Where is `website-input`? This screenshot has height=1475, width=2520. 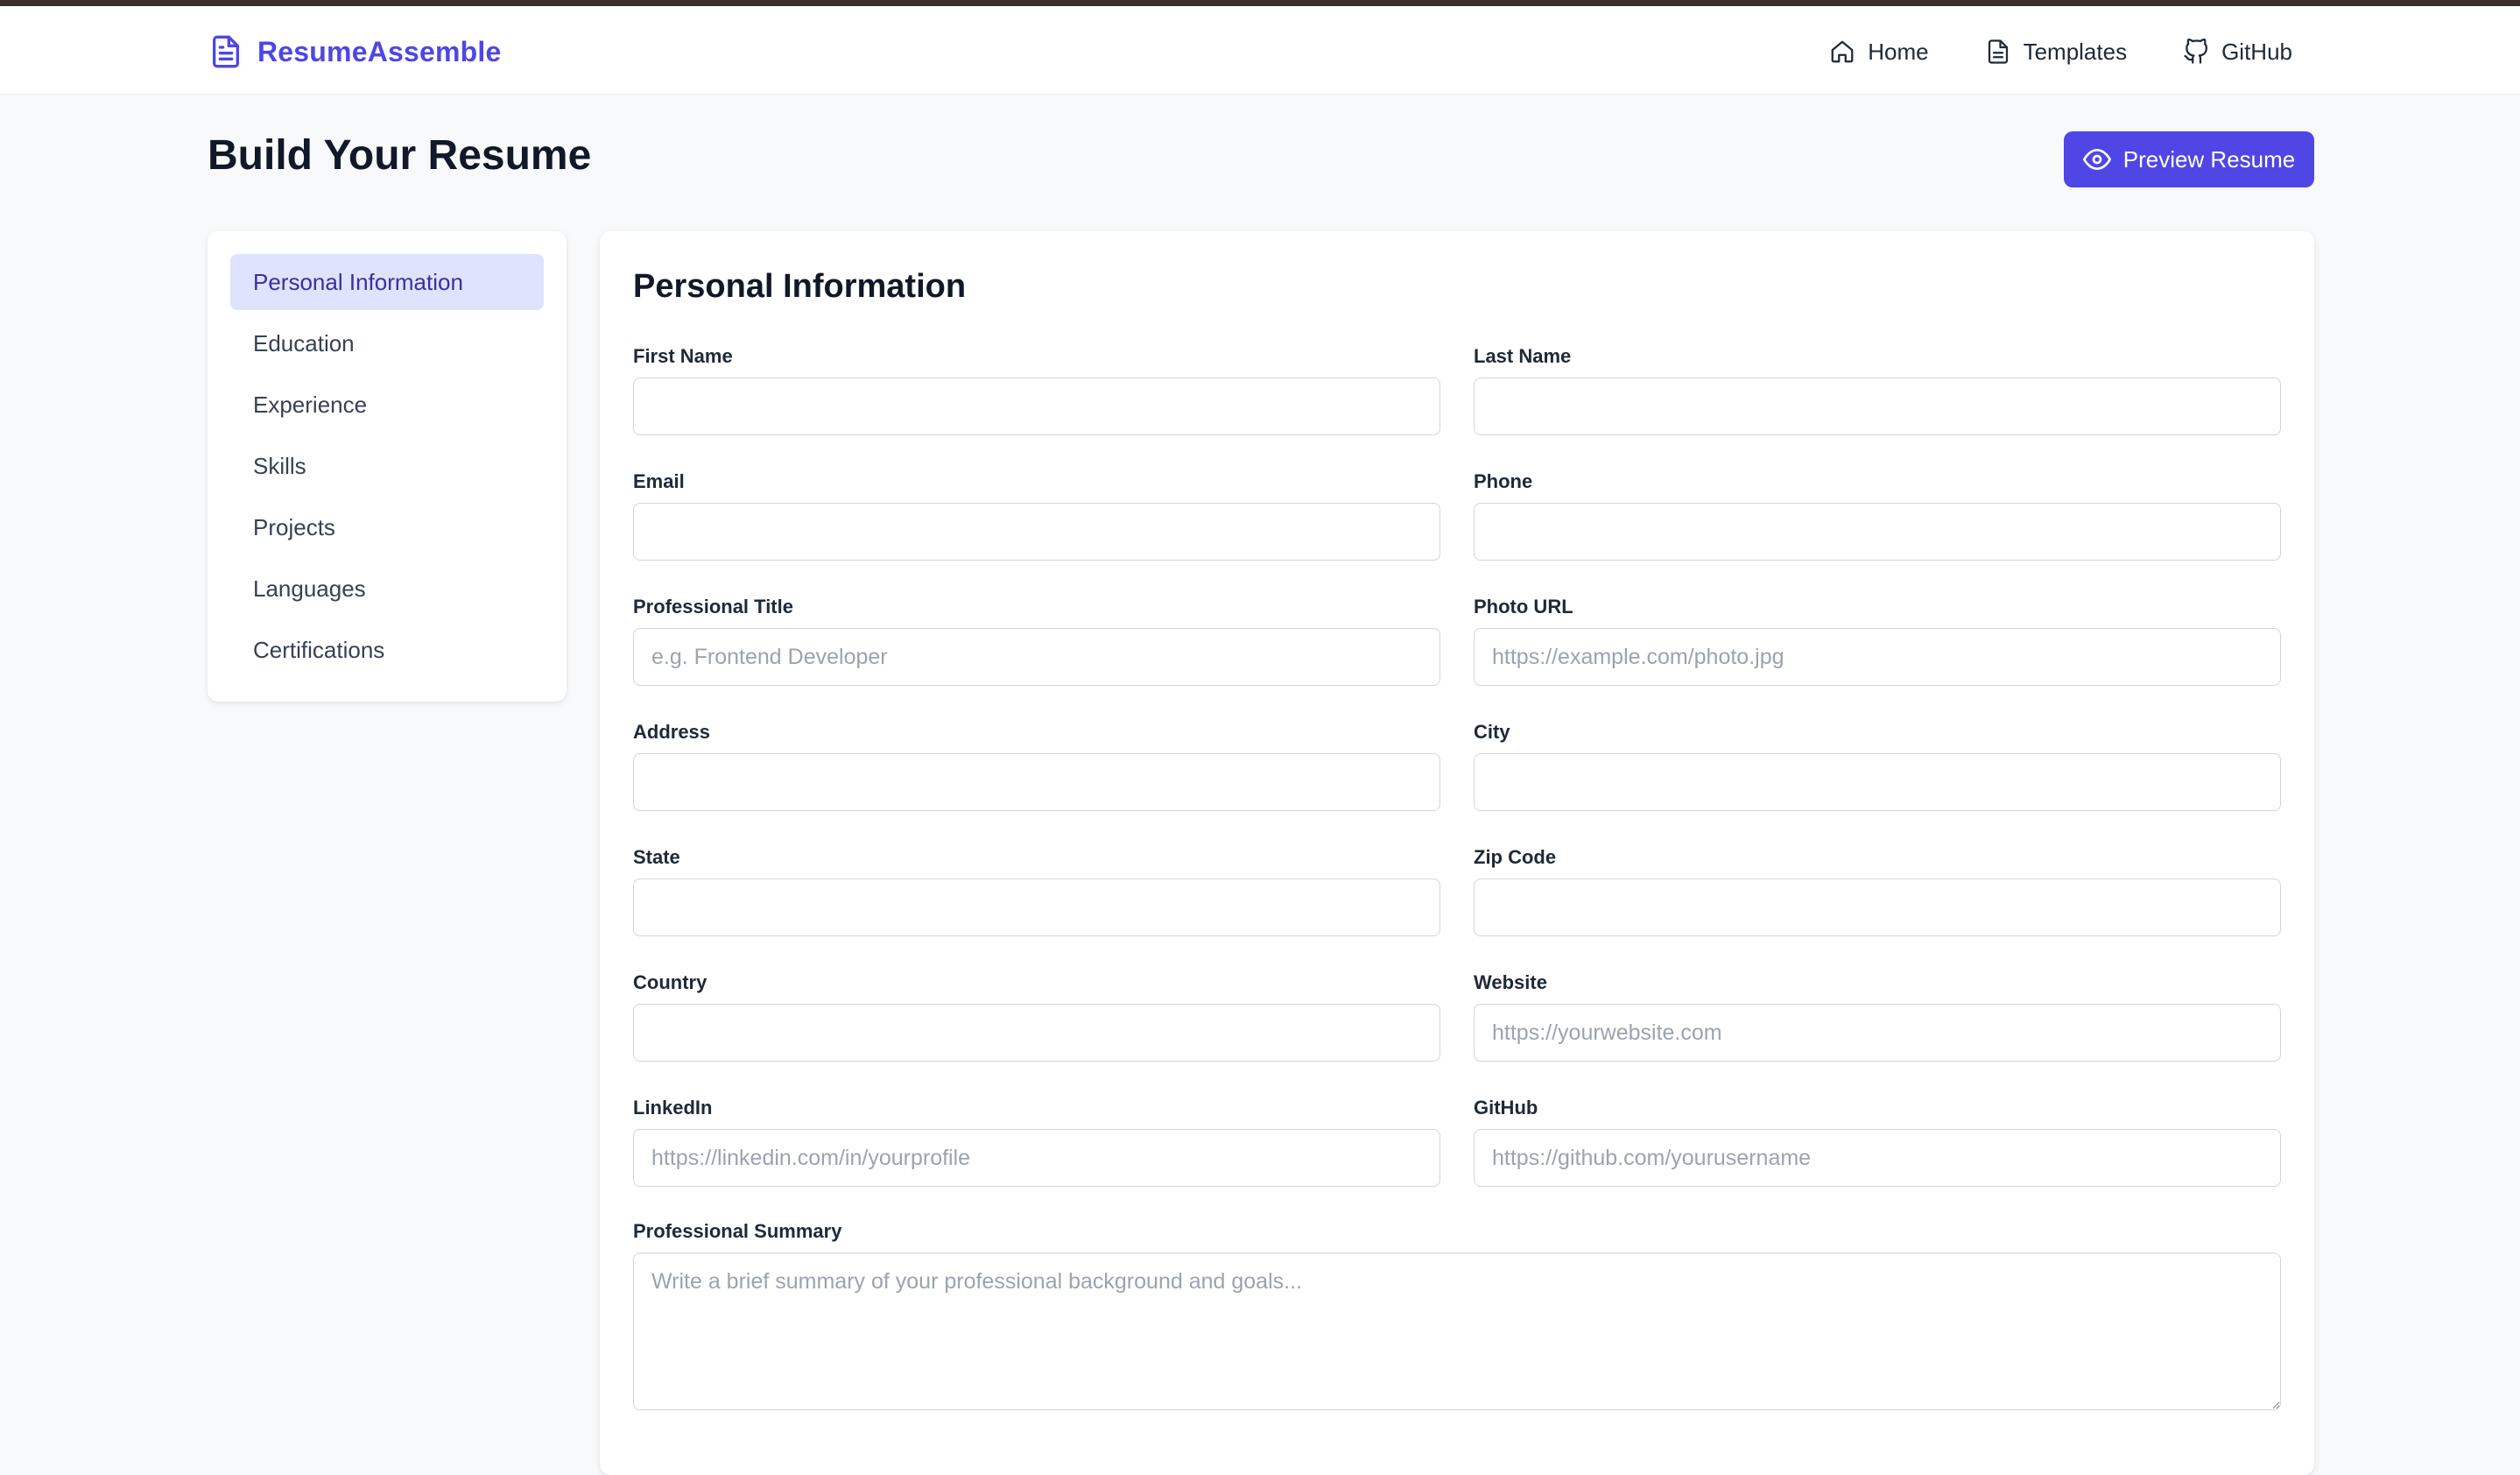 website-input is located at coordinates (1877, 1033).